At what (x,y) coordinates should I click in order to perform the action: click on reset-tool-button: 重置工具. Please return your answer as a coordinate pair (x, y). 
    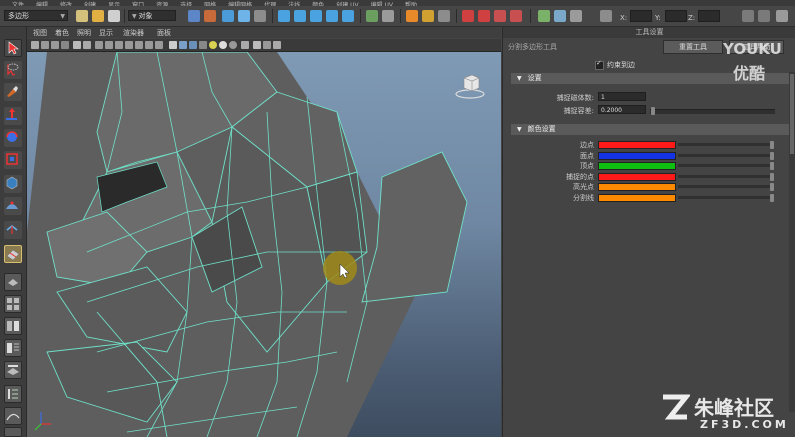
    Looking at the image, I should click on (693, 47).